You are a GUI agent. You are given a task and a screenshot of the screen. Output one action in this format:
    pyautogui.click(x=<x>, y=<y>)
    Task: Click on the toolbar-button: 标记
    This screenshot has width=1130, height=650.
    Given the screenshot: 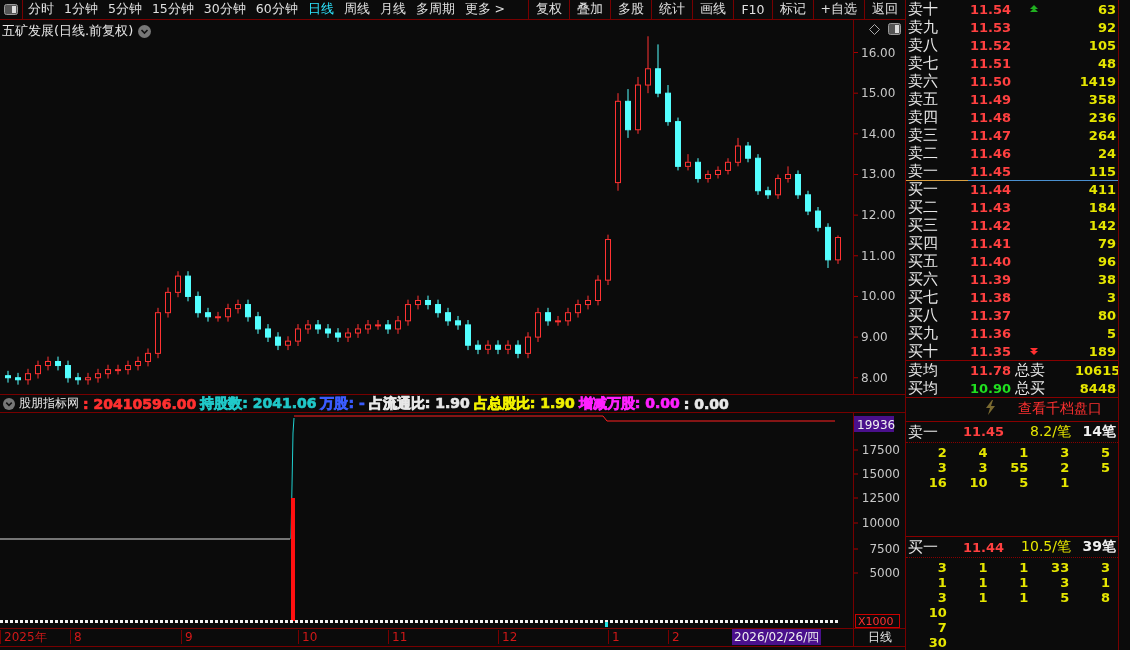 What is the action you would take?
    pyautogui.click(x=792, y=9)
    